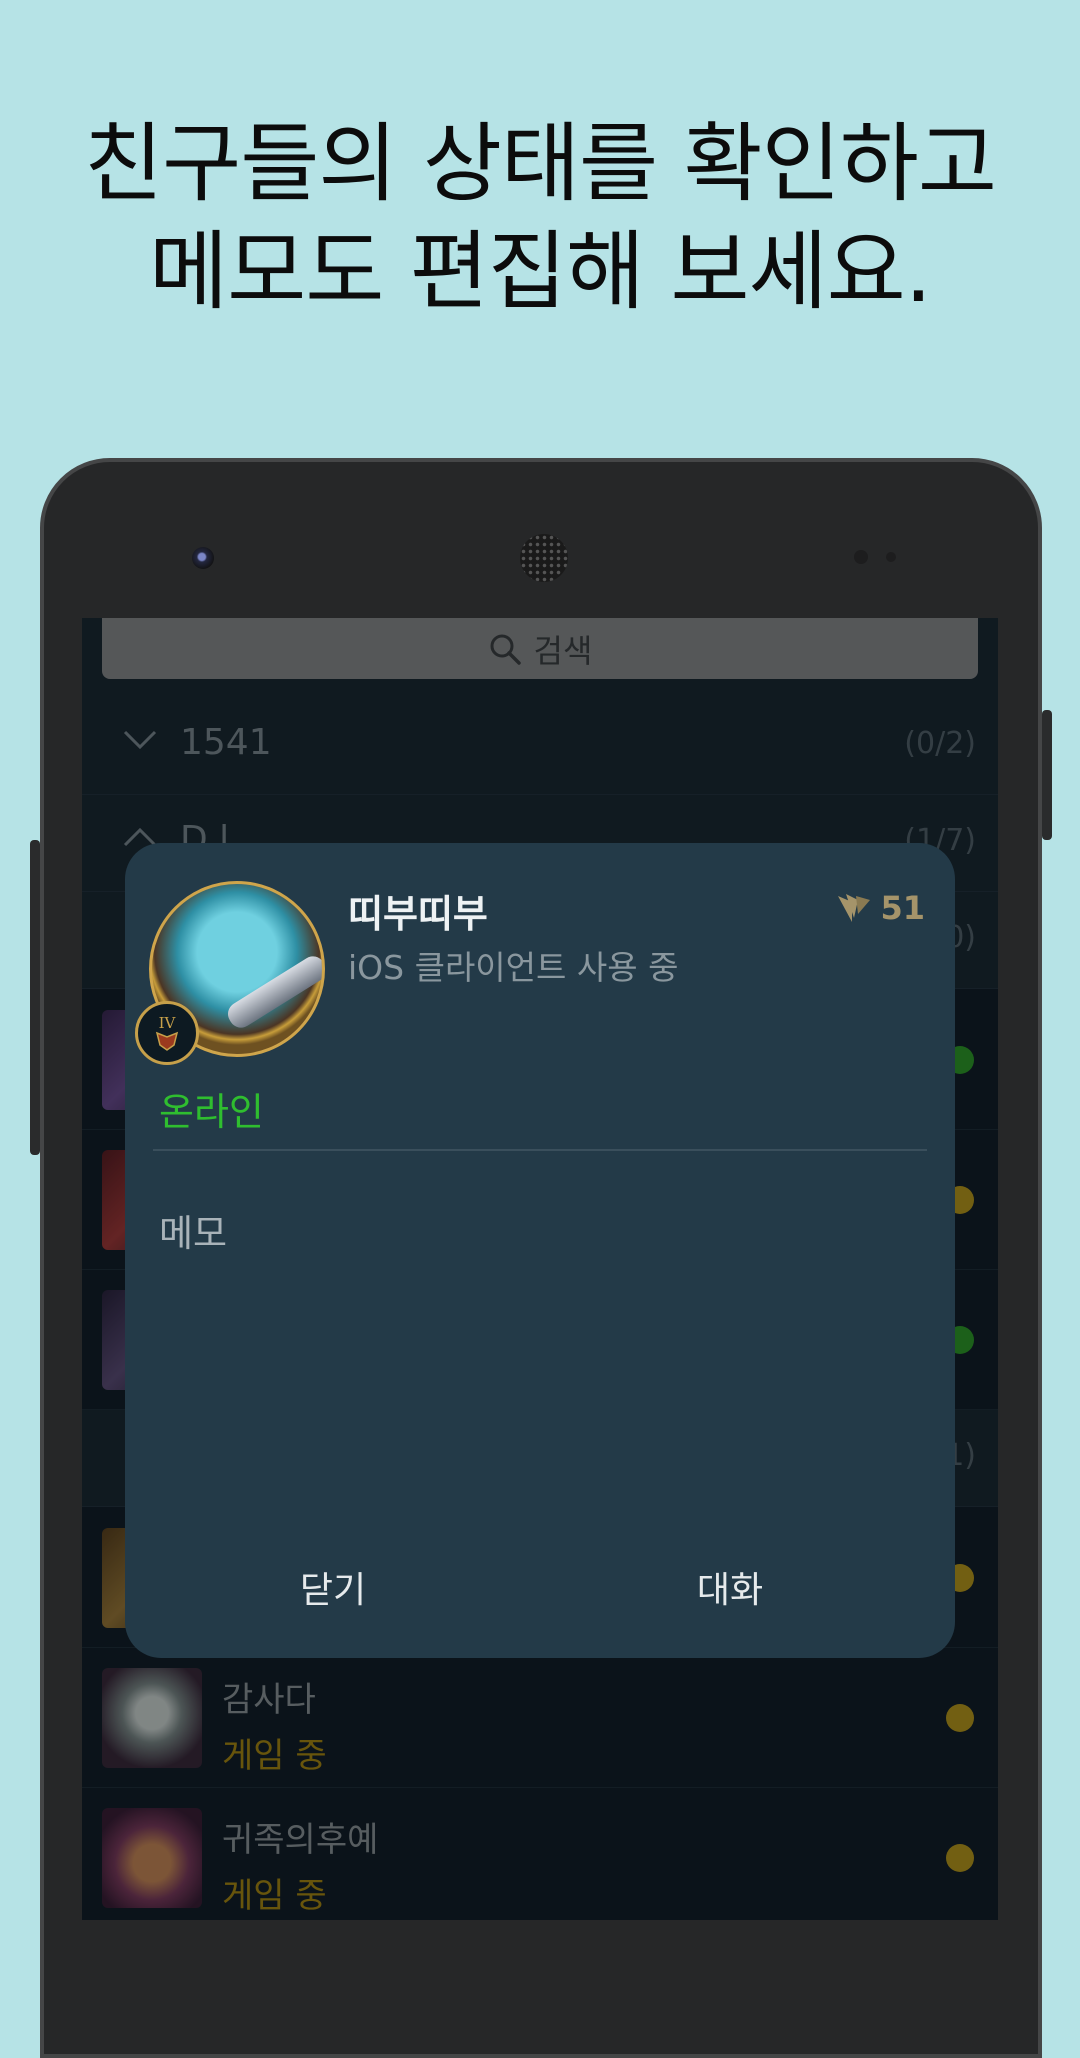 The image size is (1080, 2058). I want to click on headline-line-2: 메모도 편집해 보세요., so click(540, 272).